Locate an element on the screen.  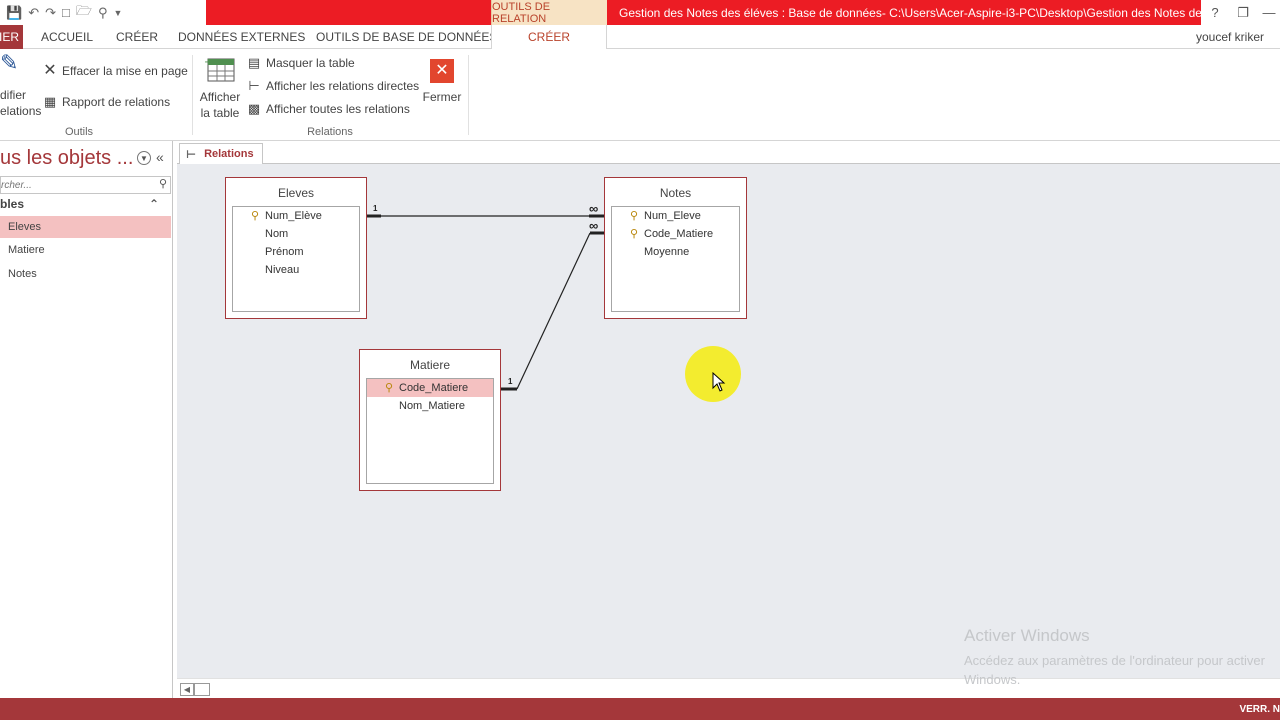
fermer-button: ✕ Fermer is located at coordinates (442, 82).